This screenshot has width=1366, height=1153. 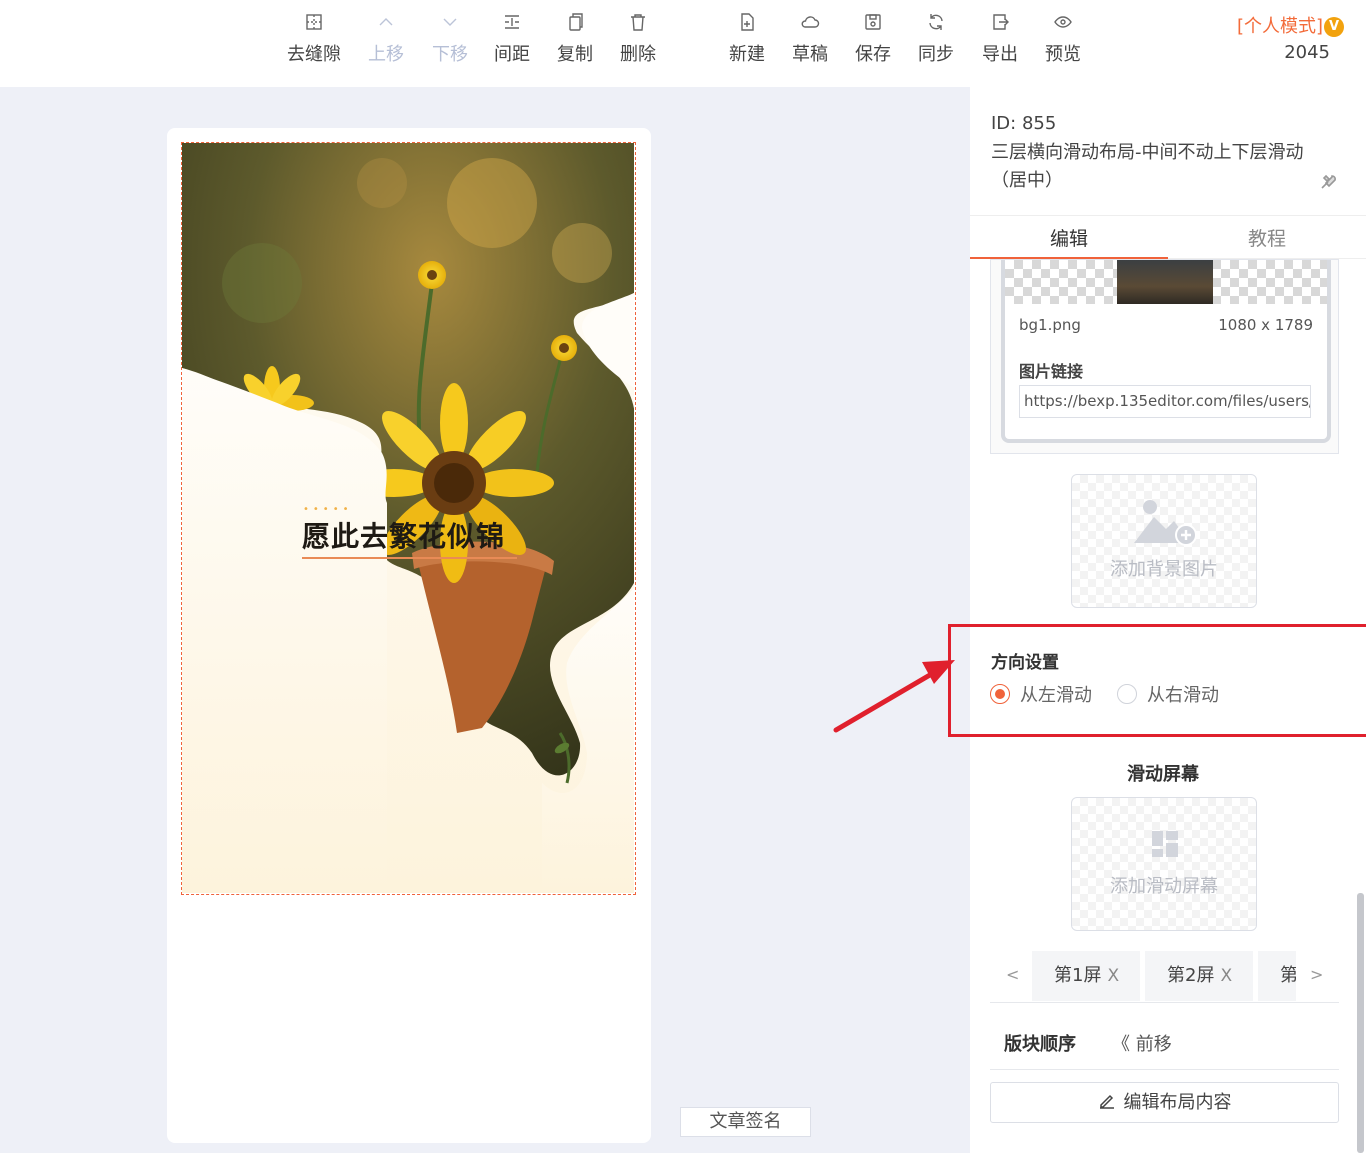 I want to click on add-slide-label: 添加滑动屏幕, so click(x=1164, y=886).